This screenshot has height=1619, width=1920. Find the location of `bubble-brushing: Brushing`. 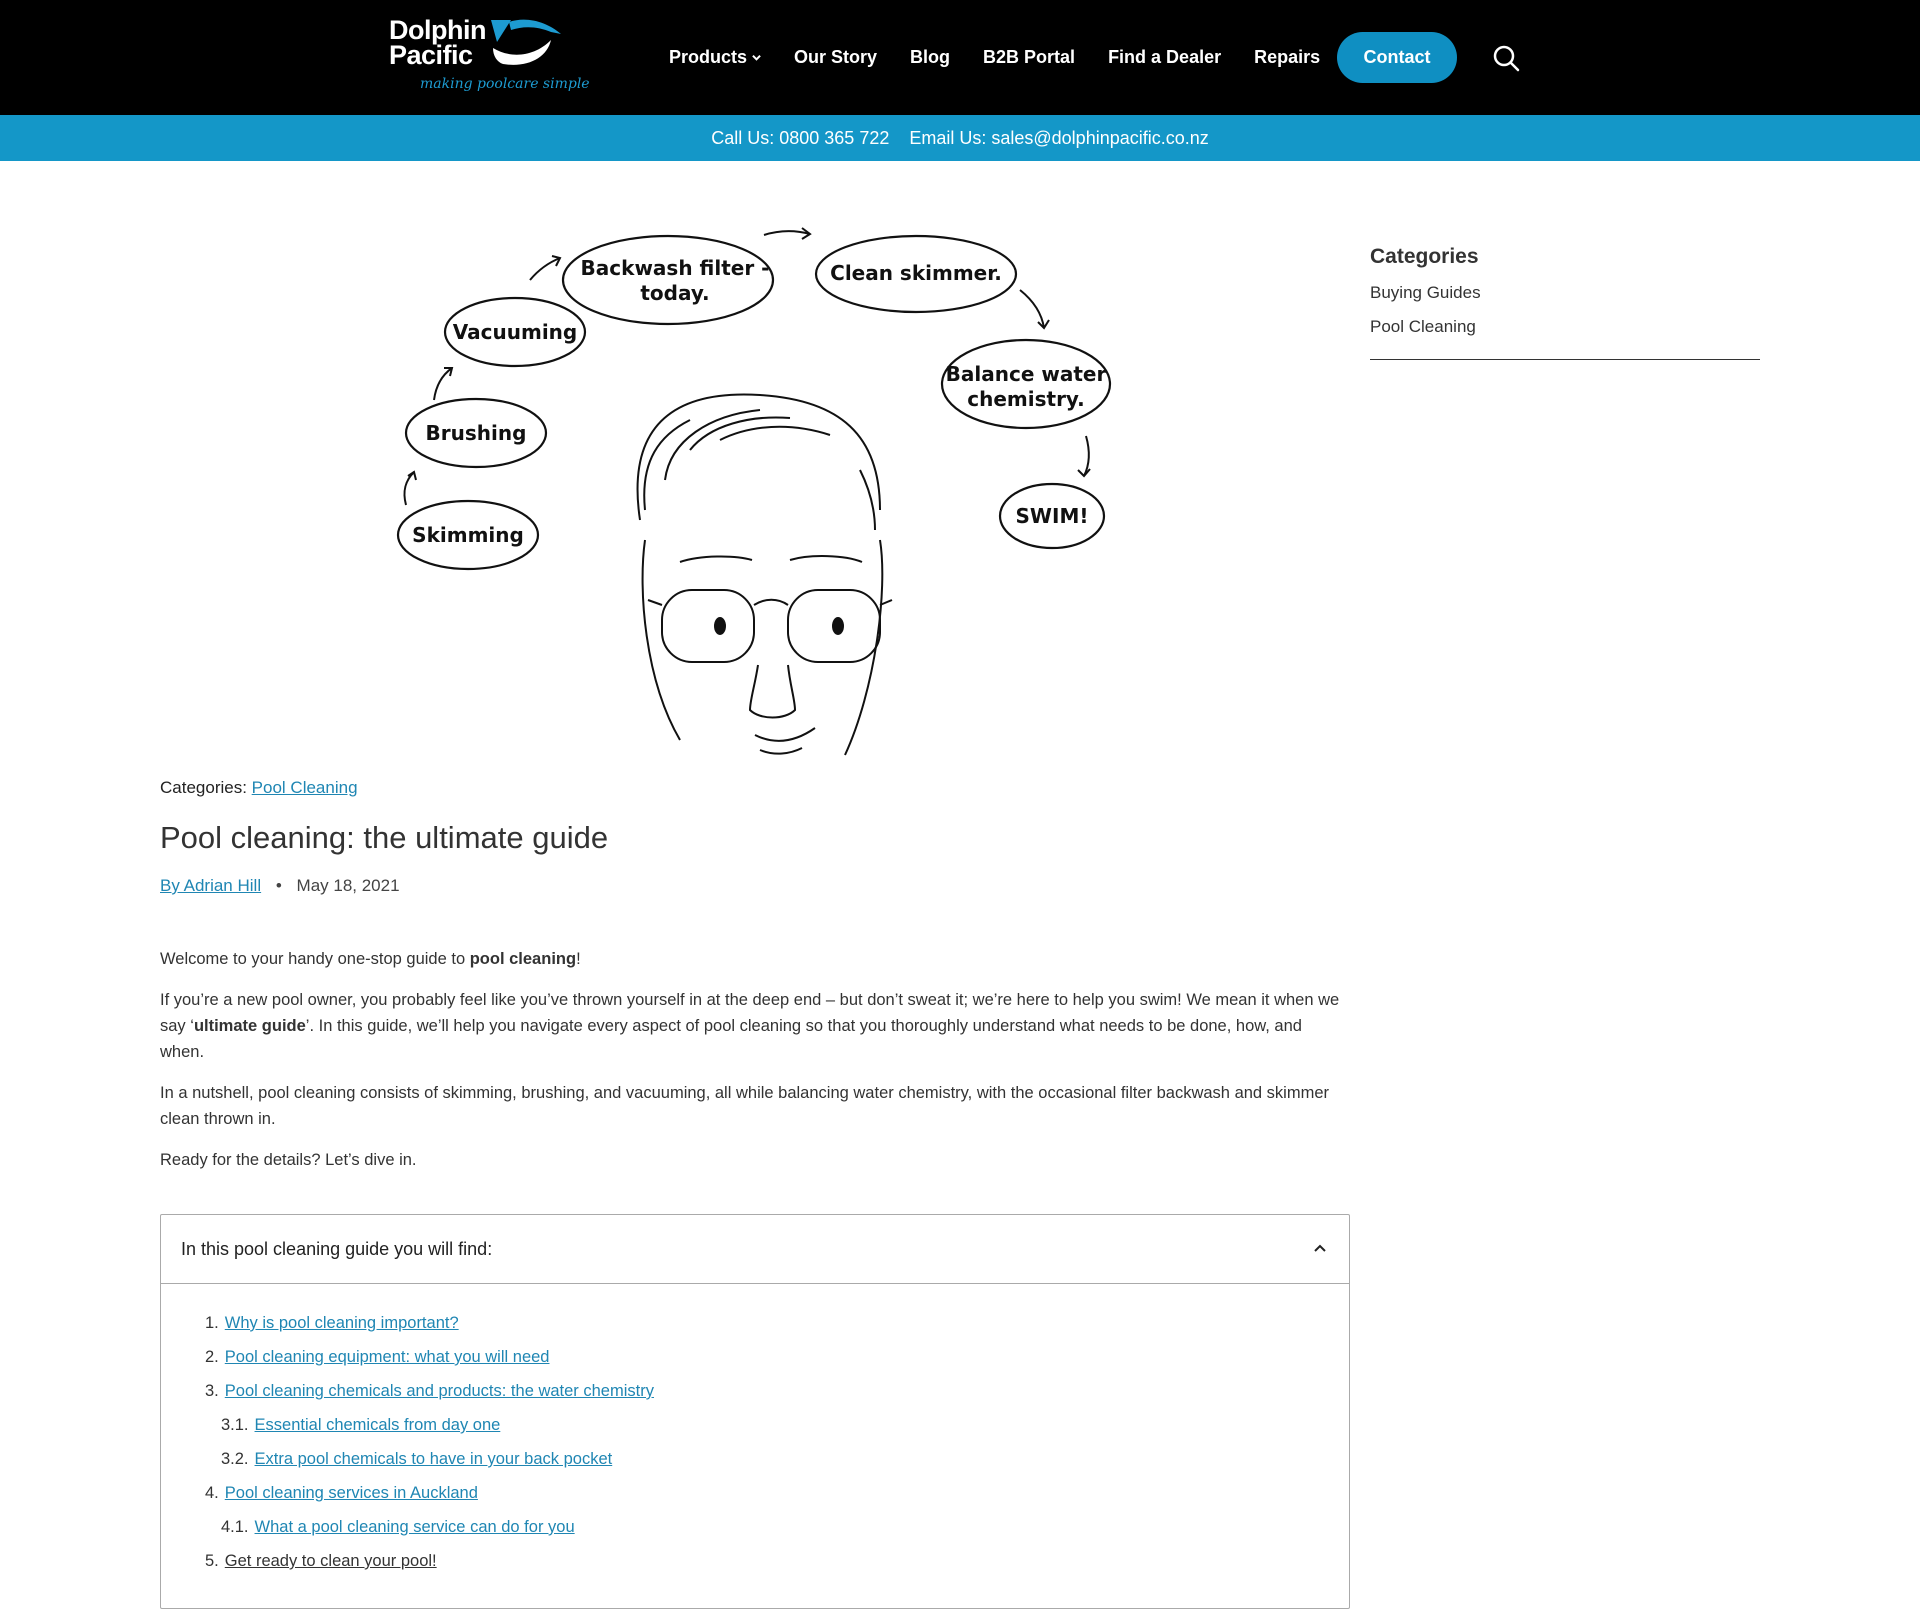

bubble-brushing: Brushing is located at coordinates (476, 433).